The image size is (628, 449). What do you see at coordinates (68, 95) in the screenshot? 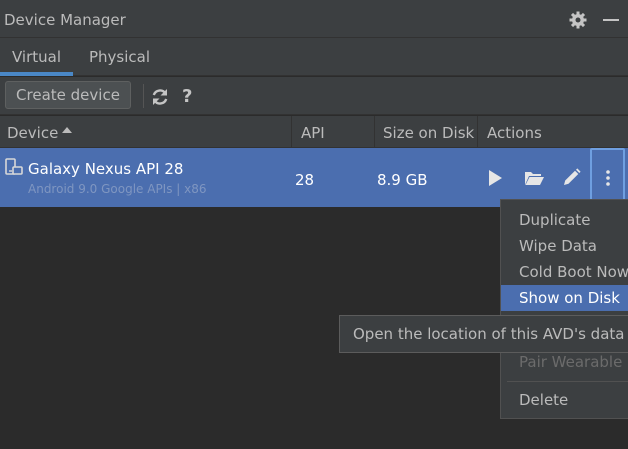
I see `create-device-button: Create device` at bounding box center [68, 95].